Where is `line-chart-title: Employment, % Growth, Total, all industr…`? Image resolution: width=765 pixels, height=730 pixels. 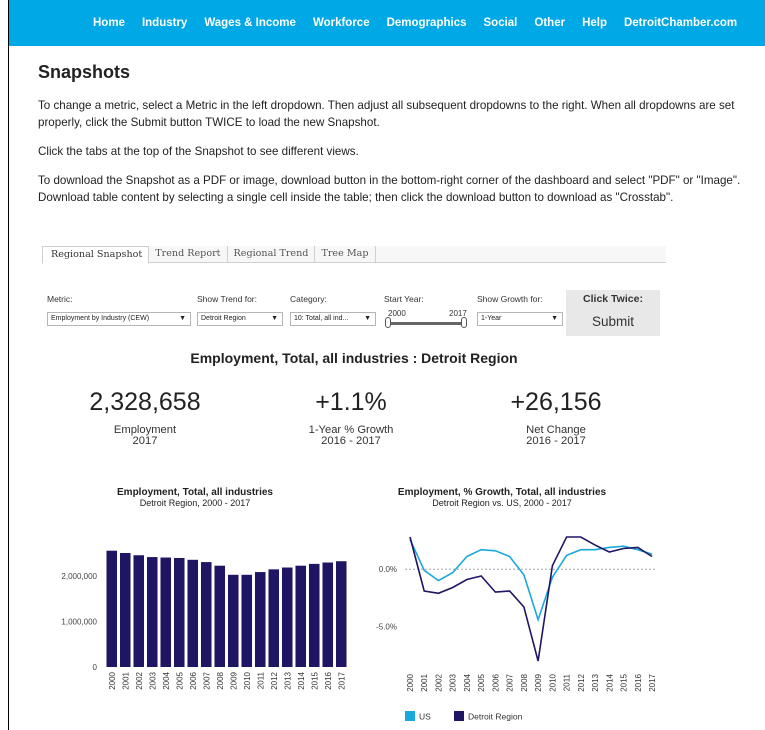 line-chart-title: Employment, % Growth, Total, all industr… is located at coordinates (502, 492).